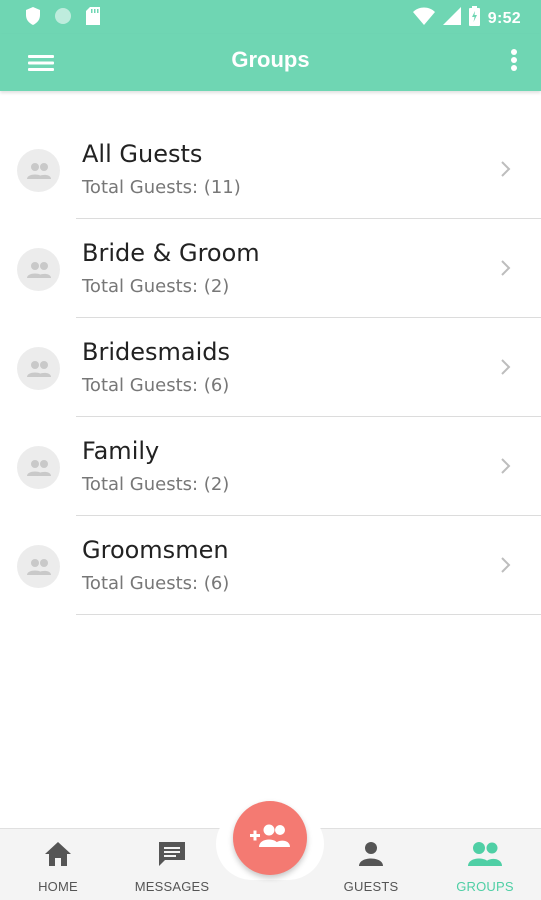 The width and height of the screenshot is (541, 900). What do you see at coordinates (371, 856) in the screenshot?
I see `person-icon` at bounding box center [371, 856].